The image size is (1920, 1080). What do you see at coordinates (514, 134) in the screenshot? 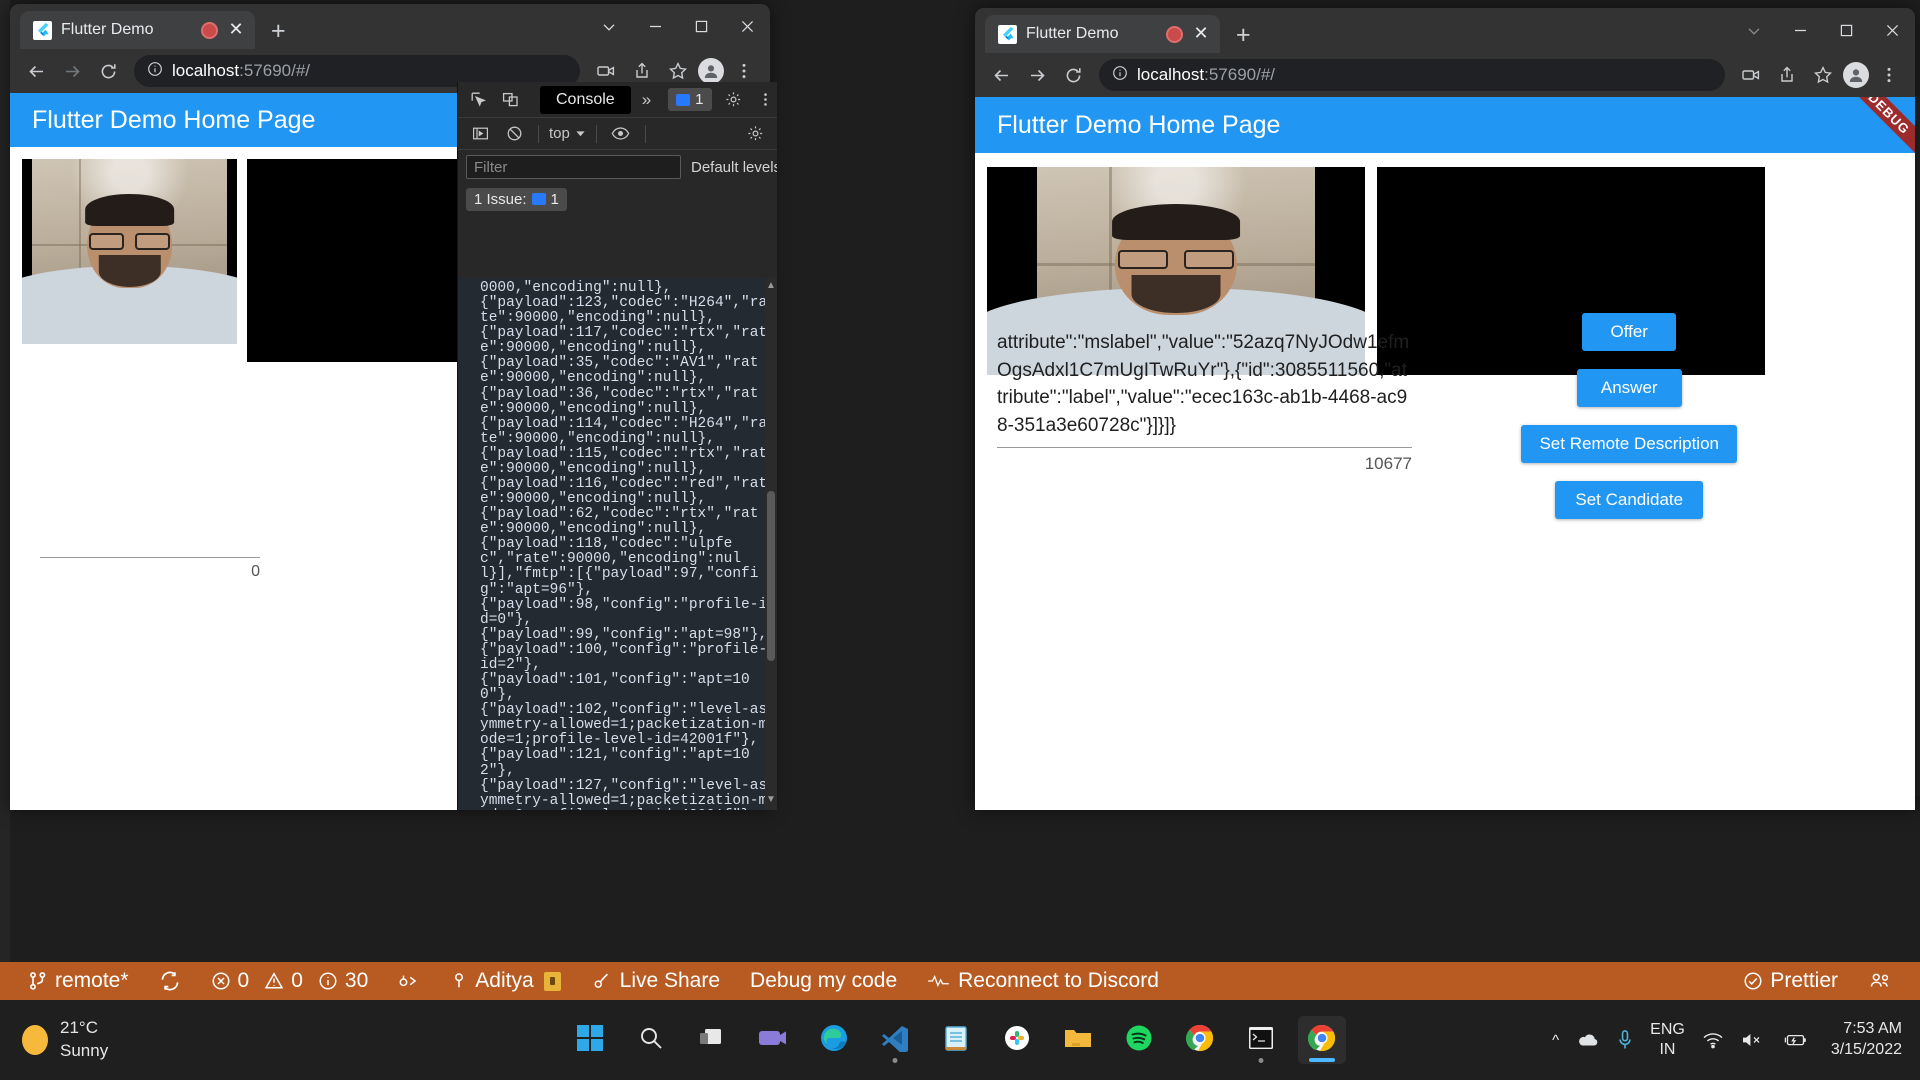
I see `clear-console-icon` at bounding box center [514, 134].